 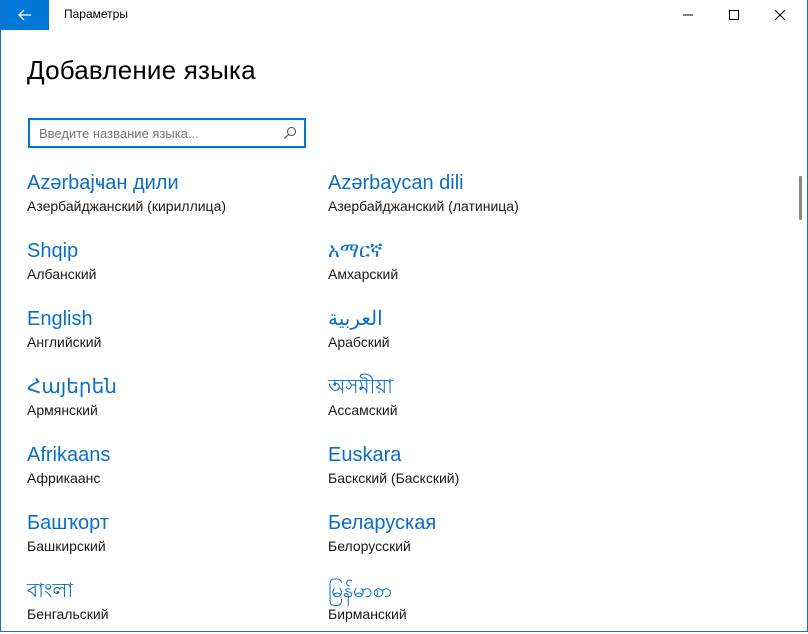 I want to click on back-button, so click(x=25, y=15).